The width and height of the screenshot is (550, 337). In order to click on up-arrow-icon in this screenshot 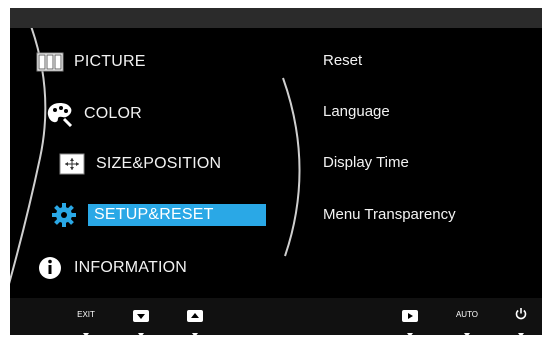, I will do `click(195, 318)`.